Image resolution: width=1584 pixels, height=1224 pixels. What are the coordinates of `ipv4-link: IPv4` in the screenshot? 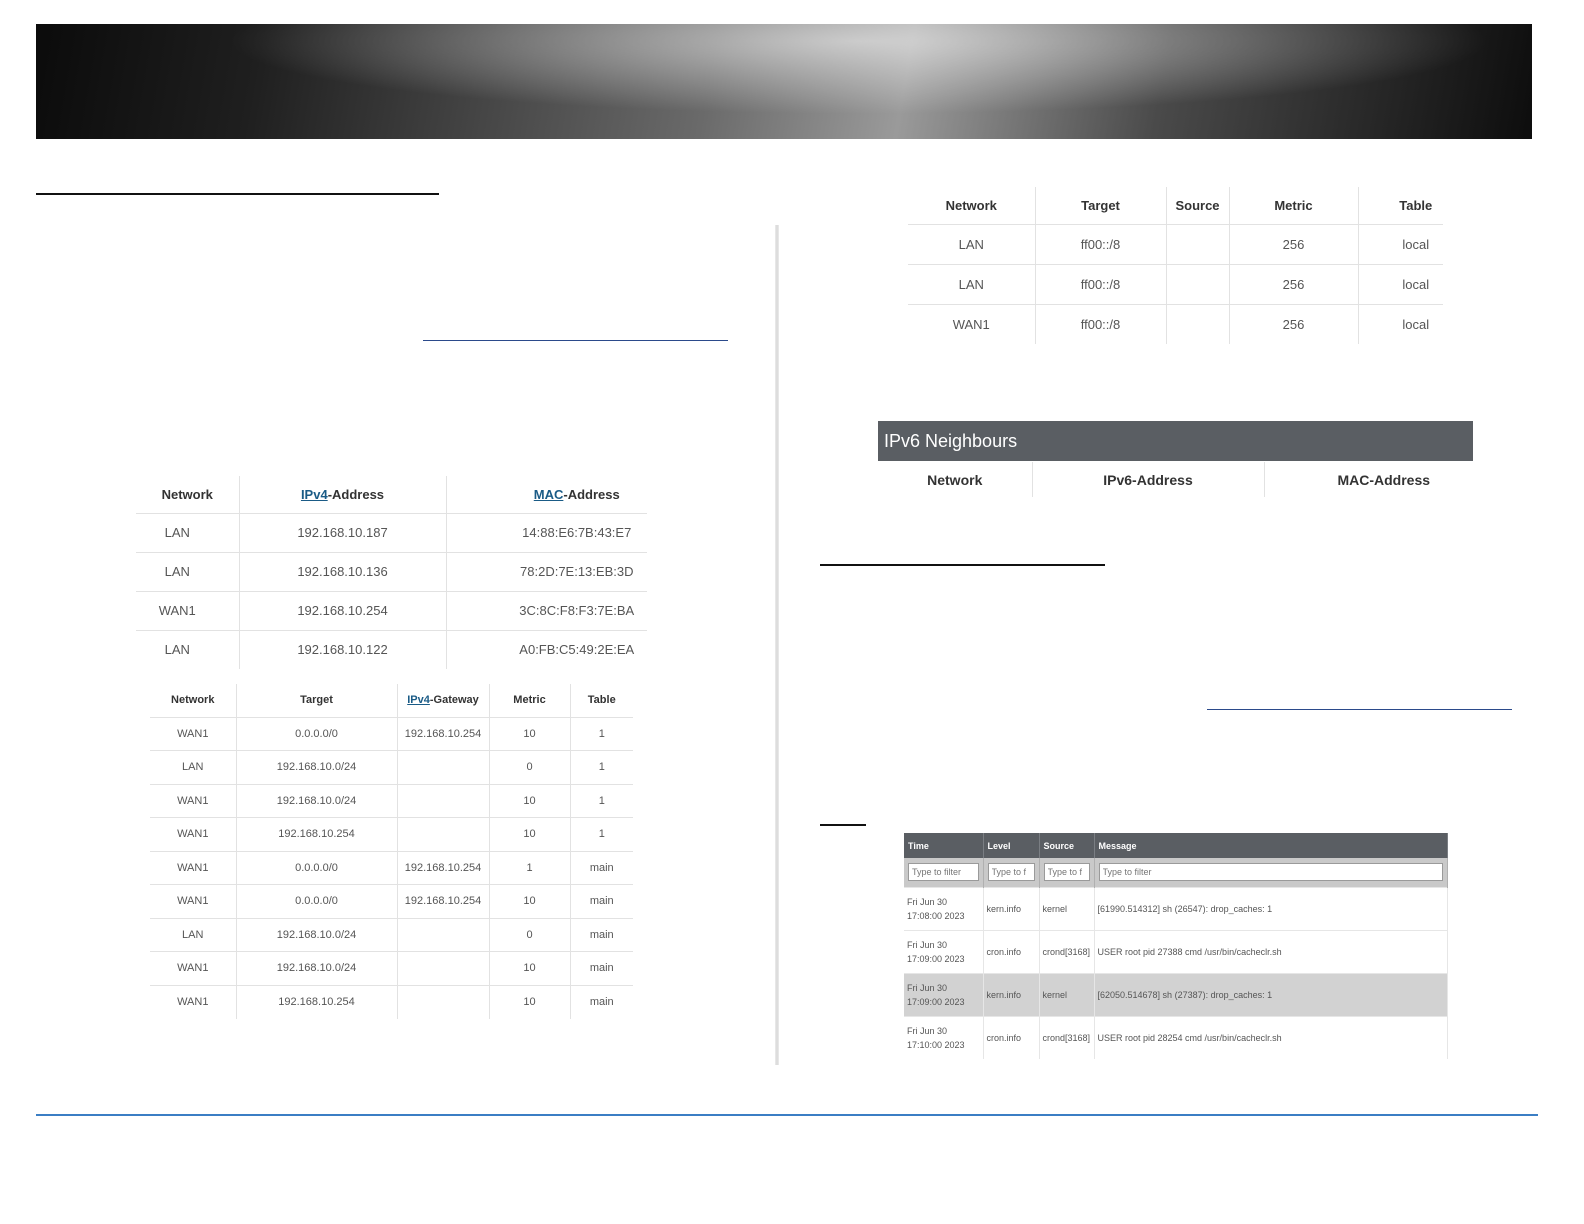 It's located at (314, 494).